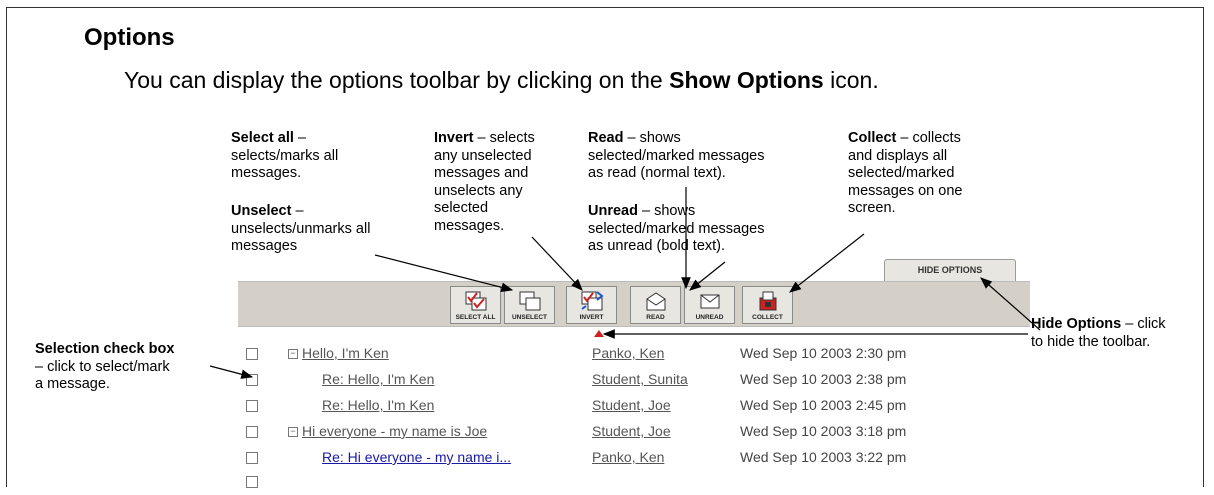 The width and height of the screenshot is (1214, 495). I want to click on message-date: Wed Sep 10 2003 2:30 pm, so click(823, 353).